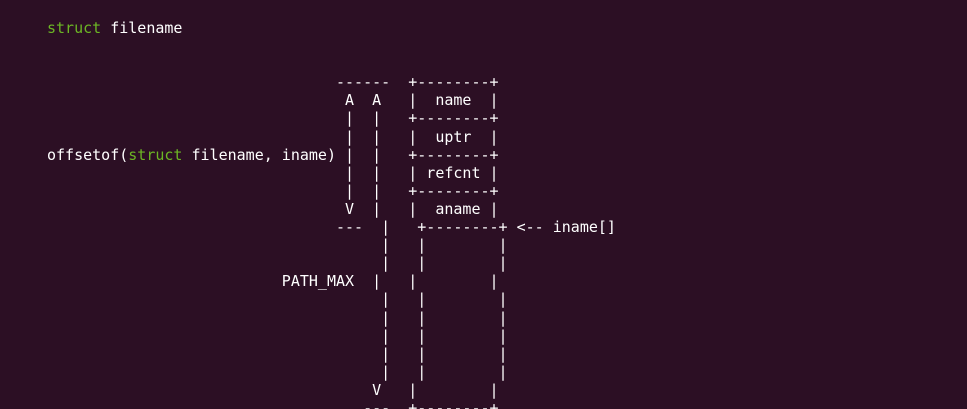 The width and height of the screenshot is (967, 409). Describe the element at coordinates (273, 389) in the screenshot. I see `code-line: V | |` at that location.